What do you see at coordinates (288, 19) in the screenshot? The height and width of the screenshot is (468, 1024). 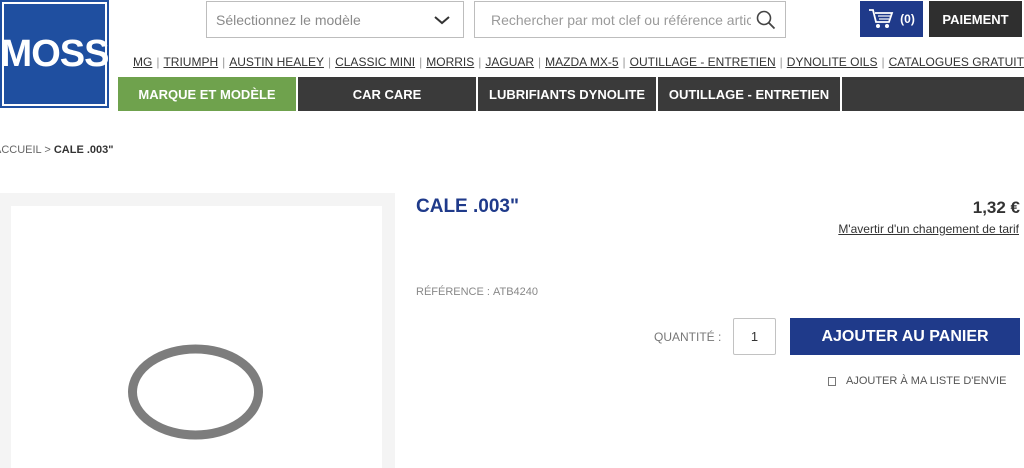 I see `model-select-value: Sélectionnez le modèle` at bounding box center [288, 19].